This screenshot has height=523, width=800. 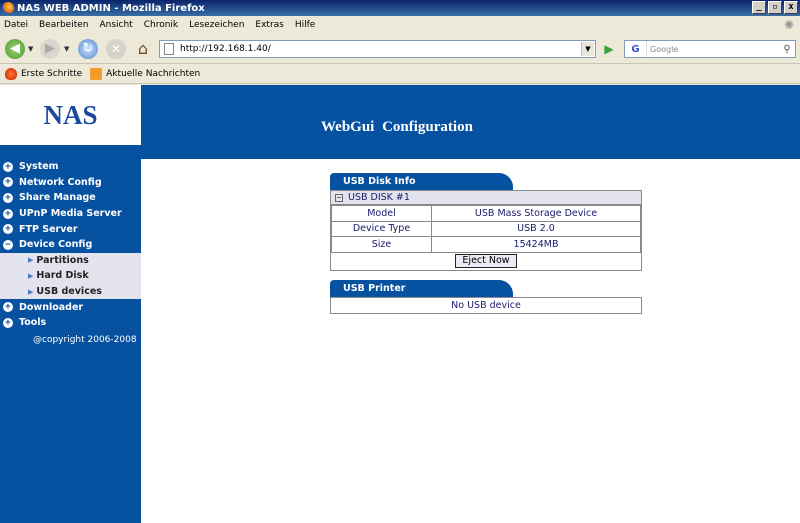 I want to click on back-button: ◀, so click(x=15, y=49).